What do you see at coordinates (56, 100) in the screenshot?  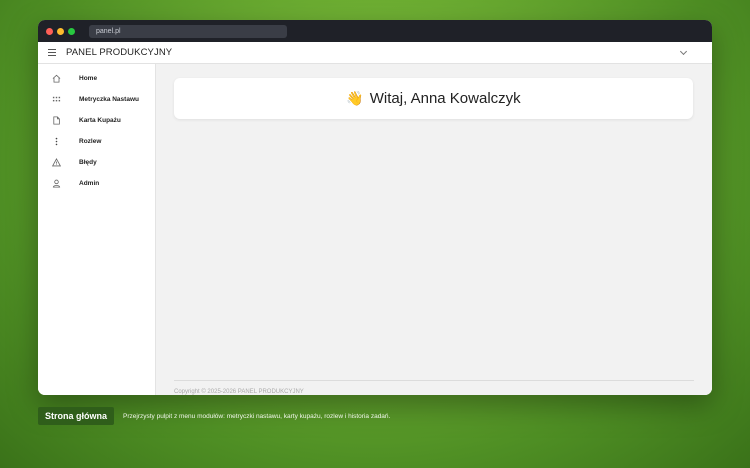 I see `grid-icon` at bounding box center [56, 100].